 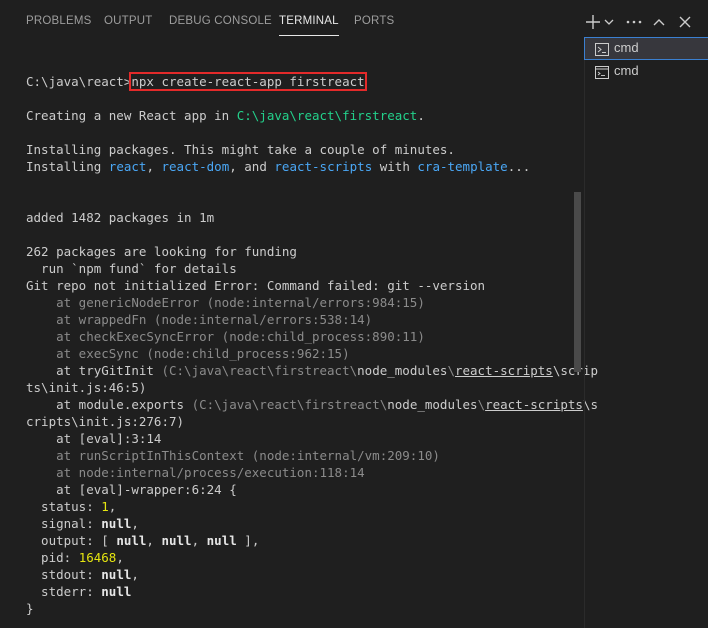 I want to click on added-line: added 1482 packages in 1m, so click(x=120, y=217).